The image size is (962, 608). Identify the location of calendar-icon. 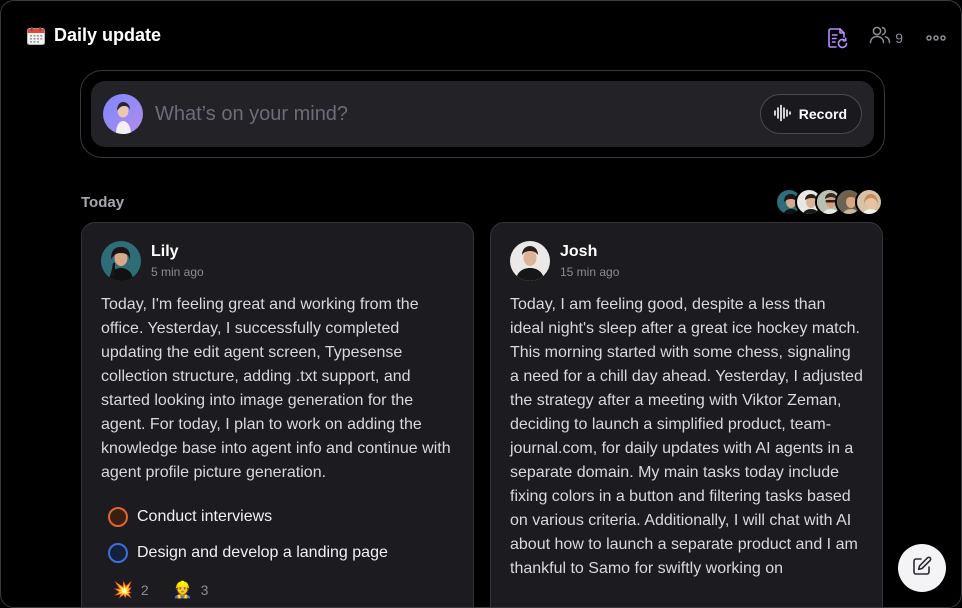
(36, 36).